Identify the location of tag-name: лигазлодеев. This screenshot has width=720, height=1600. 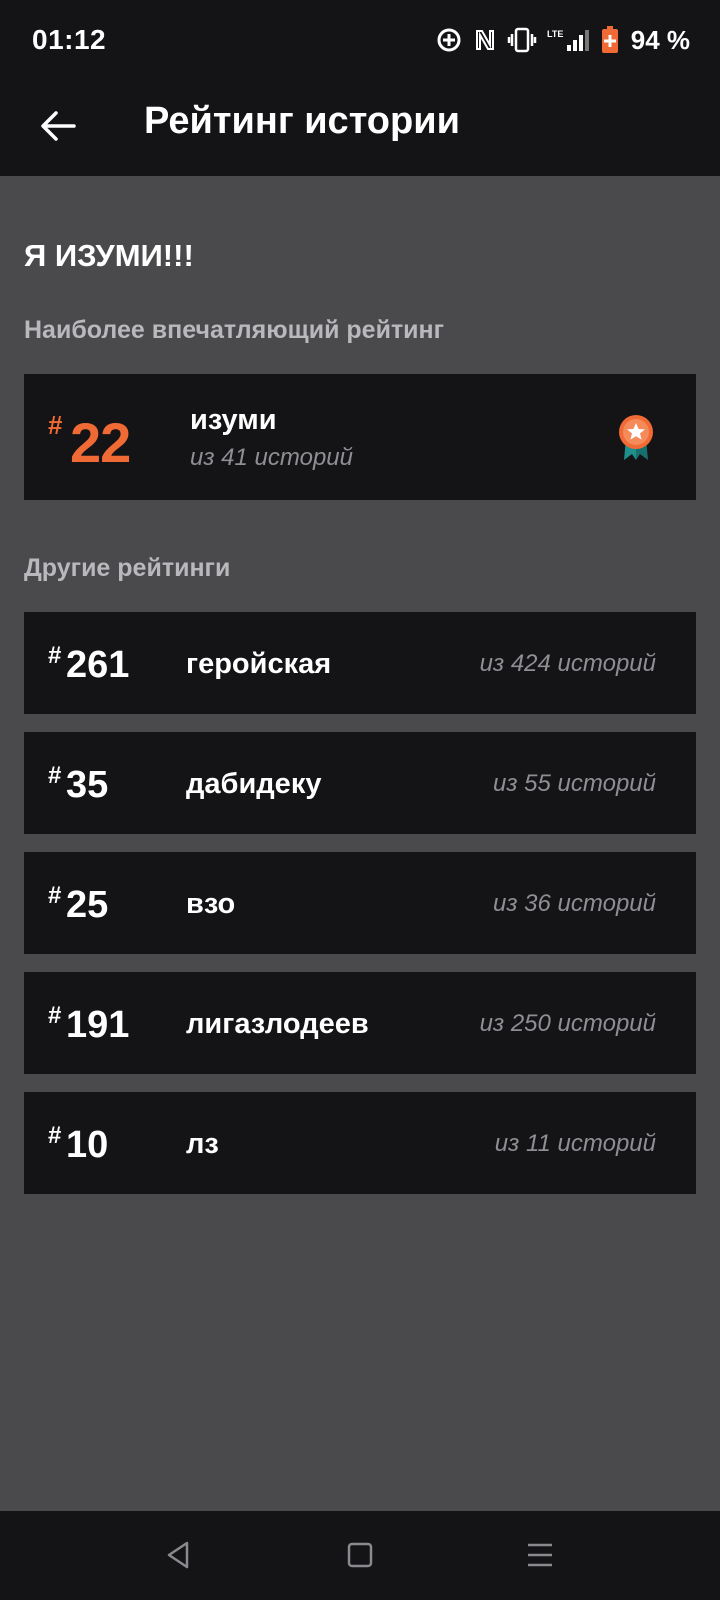
(277, 1024).